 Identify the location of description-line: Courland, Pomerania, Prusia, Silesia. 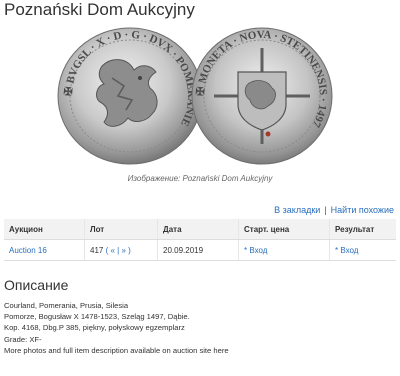
(66, 305).